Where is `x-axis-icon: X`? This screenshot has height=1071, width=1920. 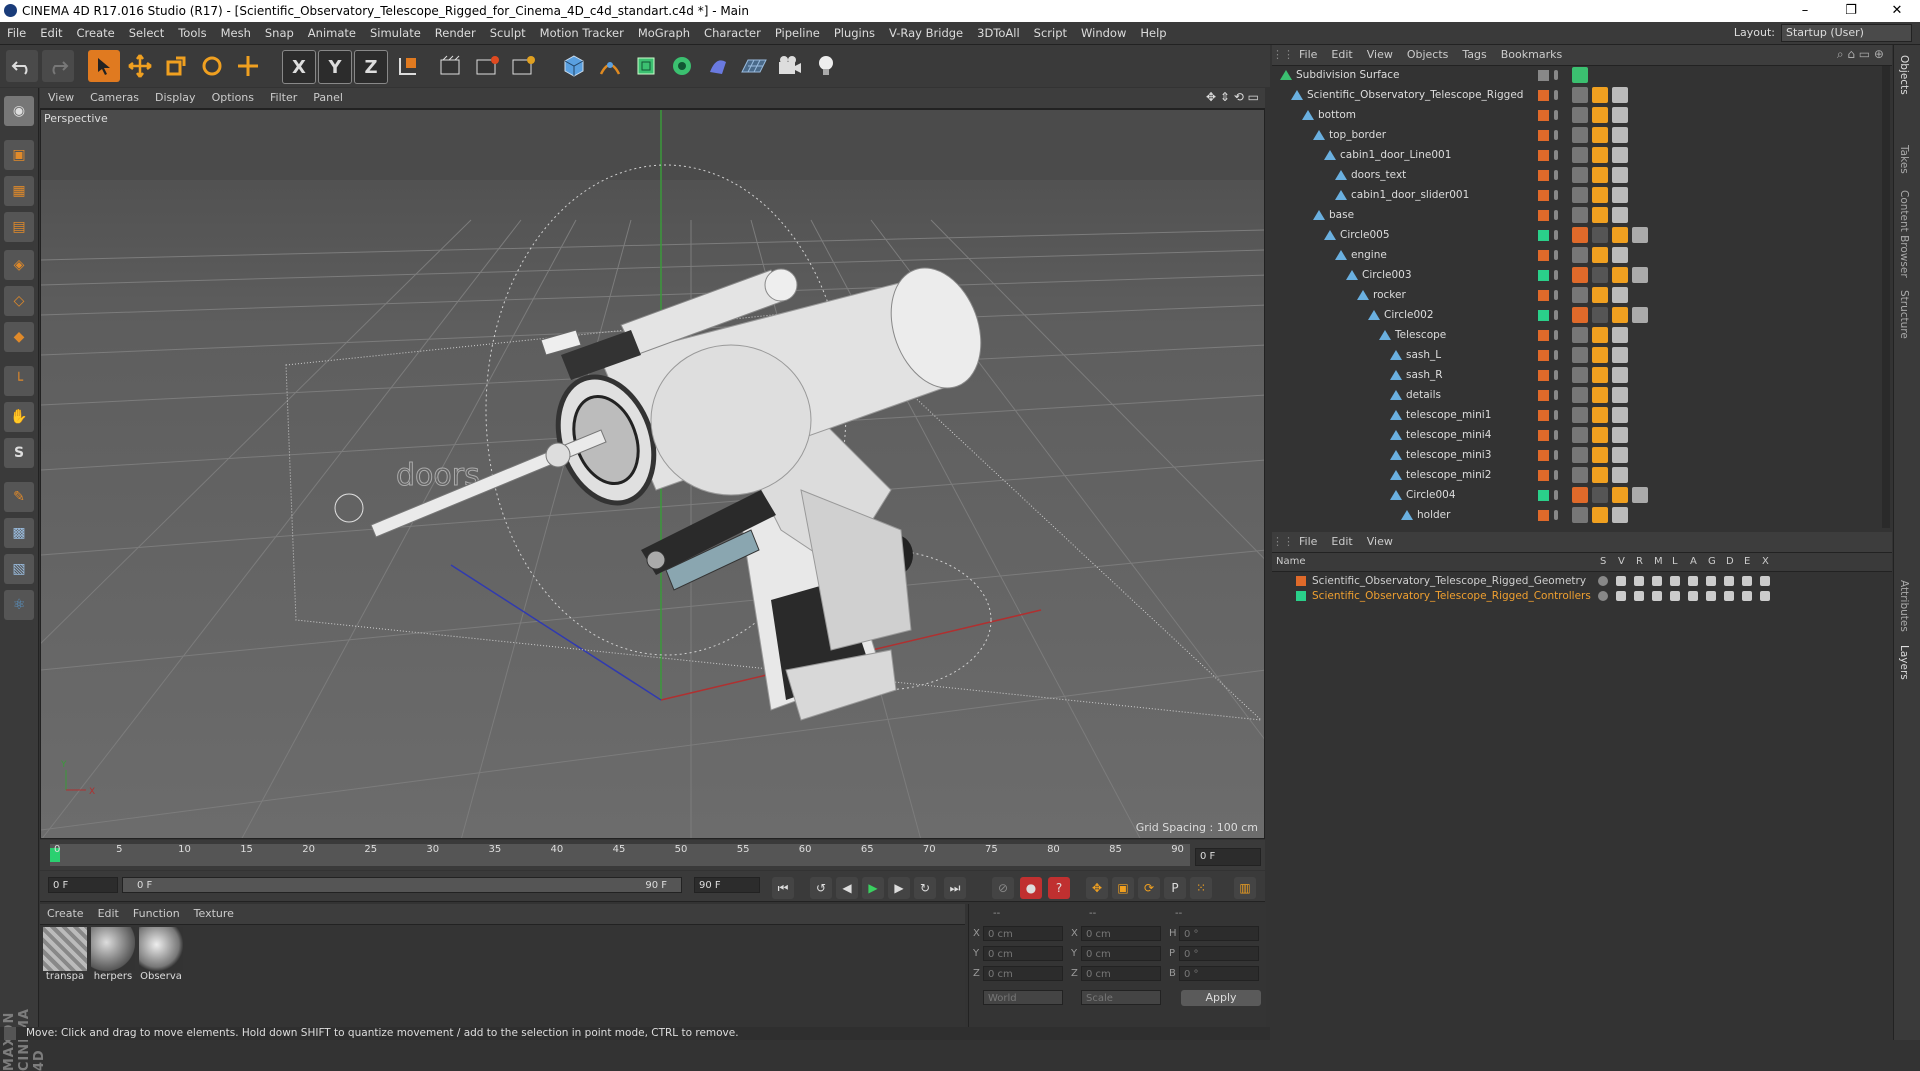
x-axis-icon: X is located at coordinates (299, 67).